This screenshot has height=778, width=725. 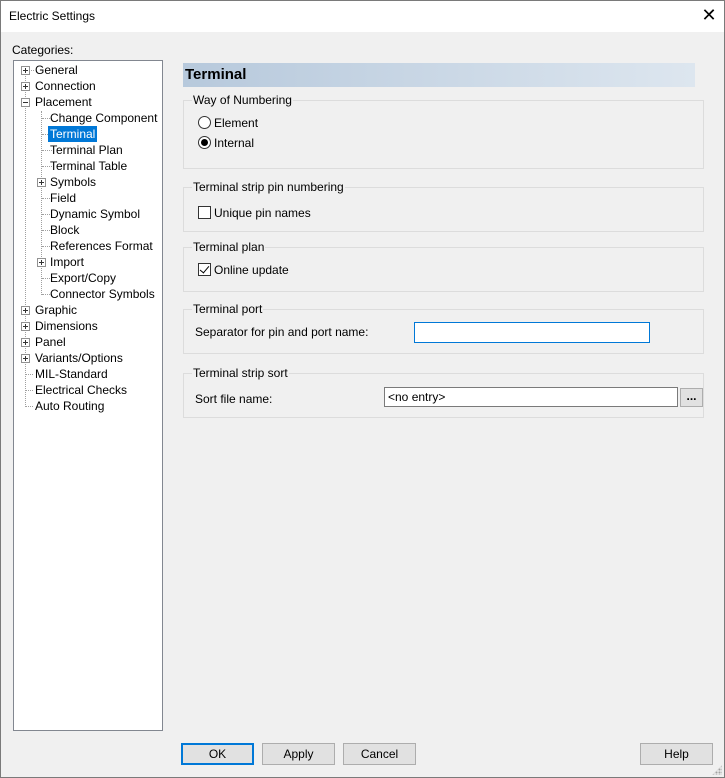 What do you see at coordinates (204, 122) in the screenshot?
I see `element-radio` at bounding box center [204, 122].